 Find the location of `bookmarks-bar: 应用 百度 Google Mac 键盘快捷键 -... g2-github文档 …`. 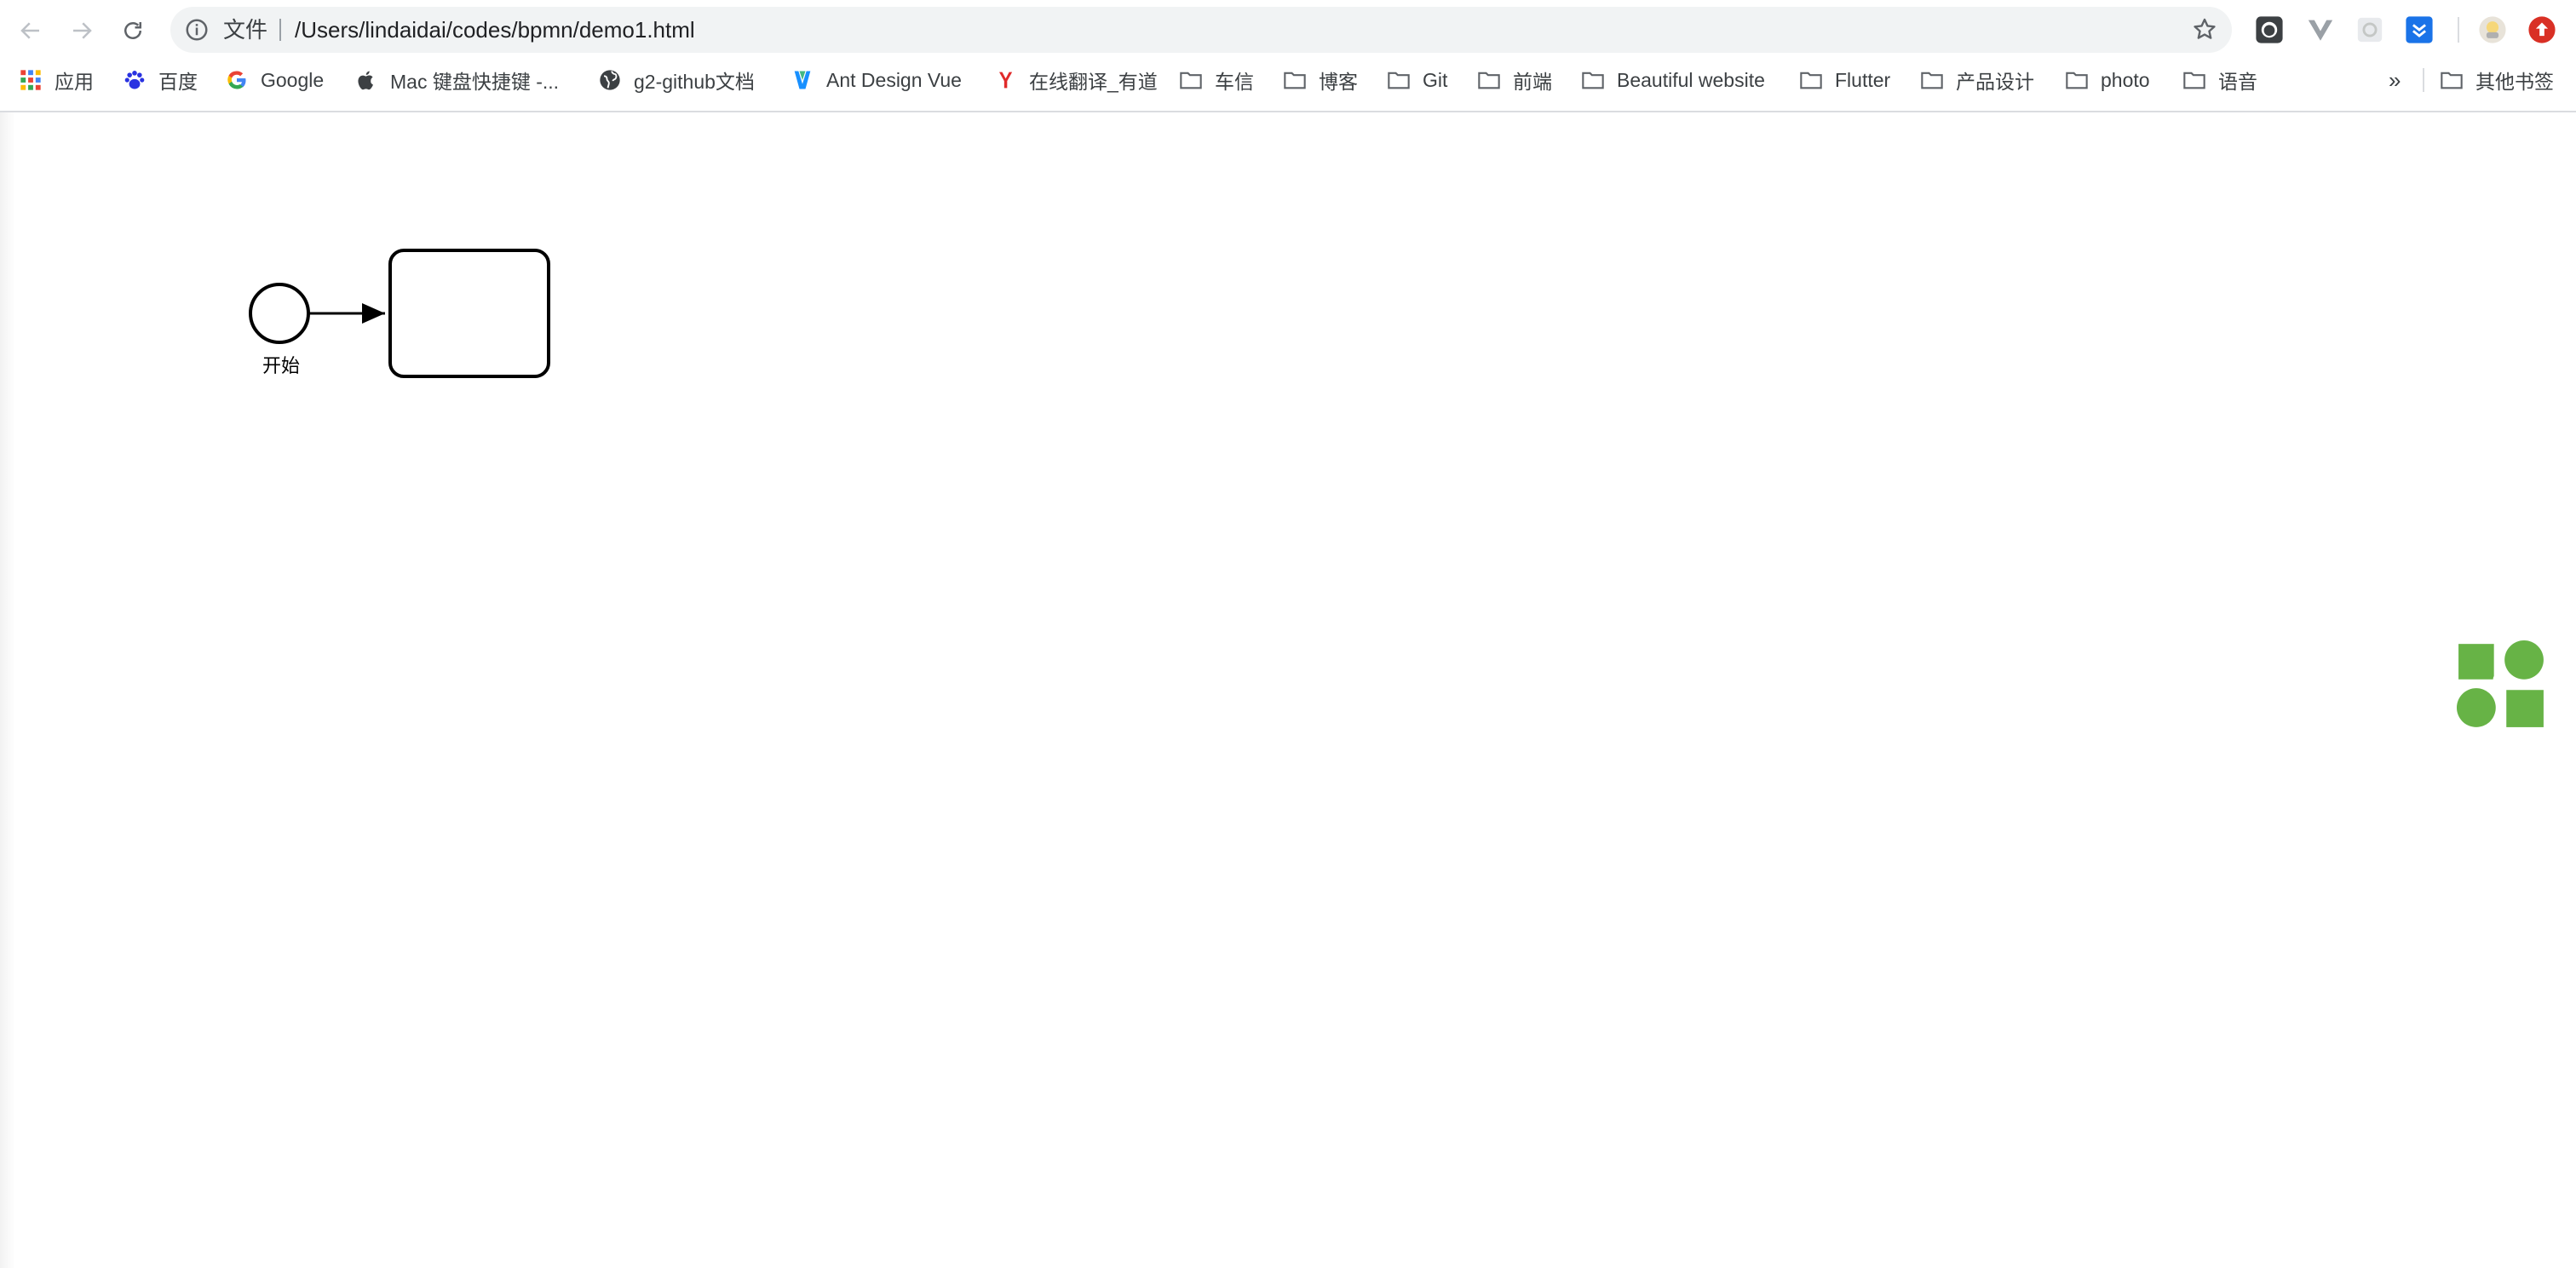

bookmarks-bar: 应用 百度 Google Mac 键盘快捷键 -... g2-github文档 … is located at coordinates (1288, 80).